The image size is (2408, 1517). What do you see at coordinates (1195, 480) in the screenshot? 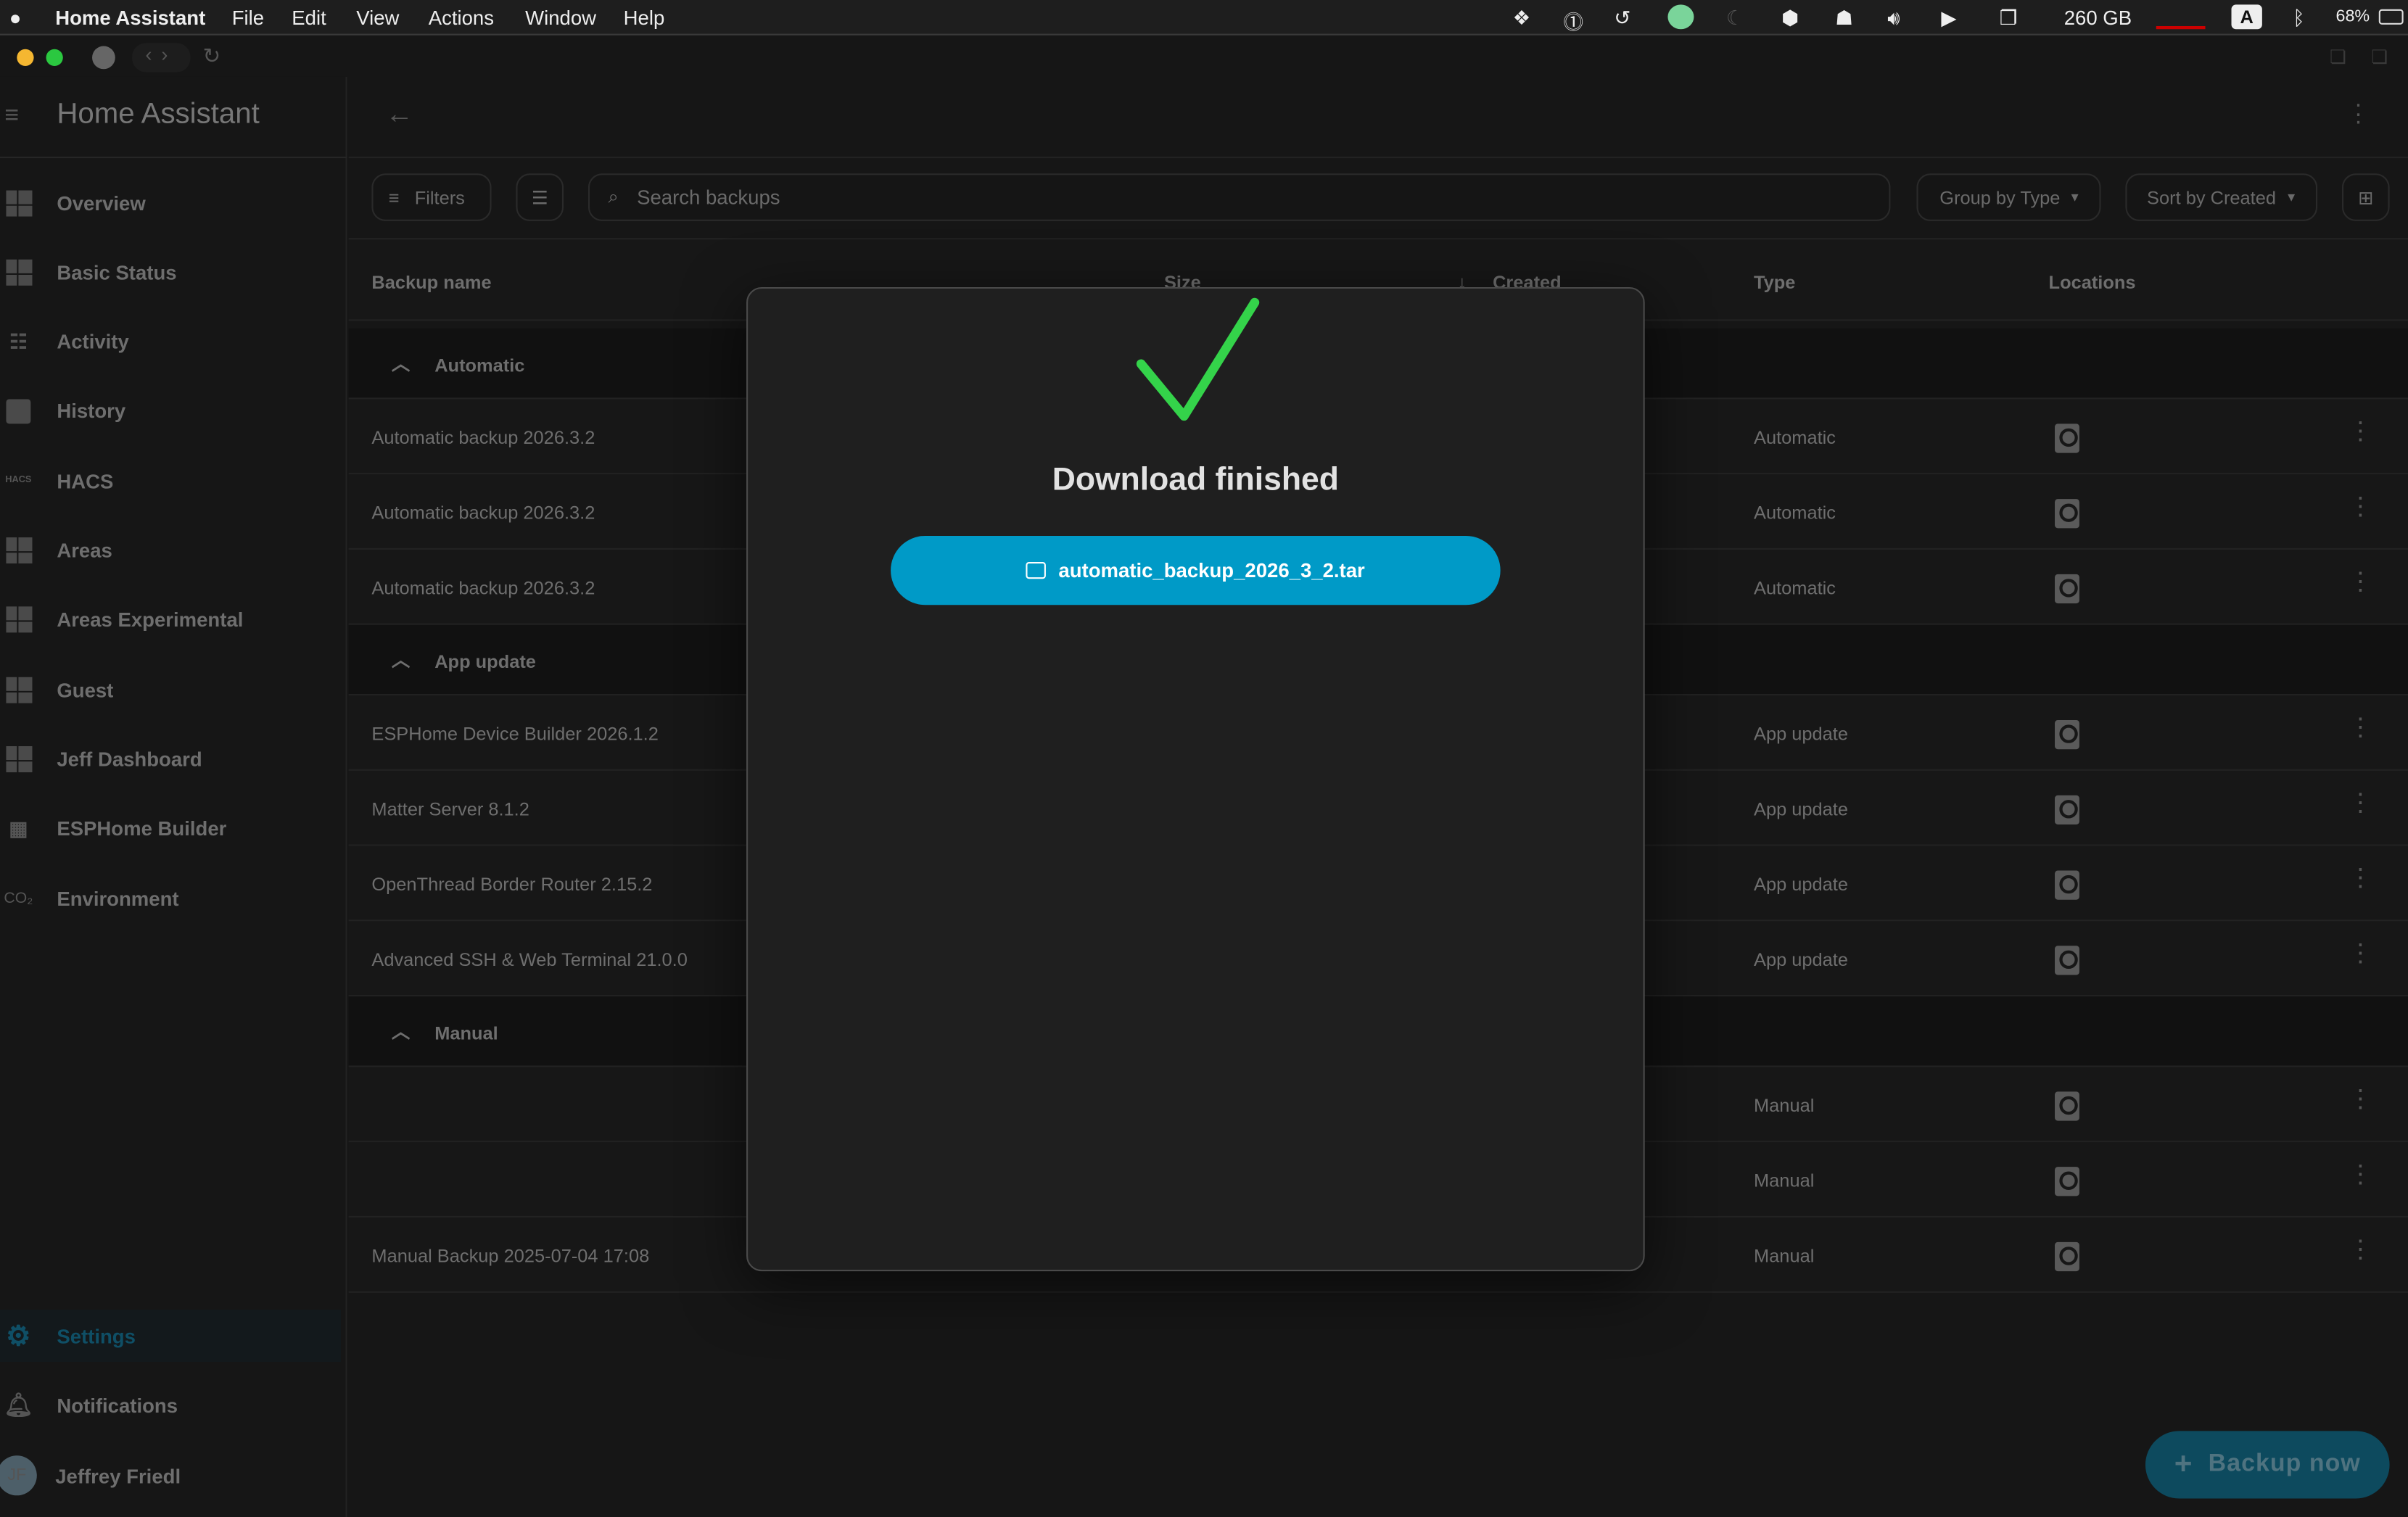
I see `dialog-title: Download finished` at bounding box center [1195, 480].